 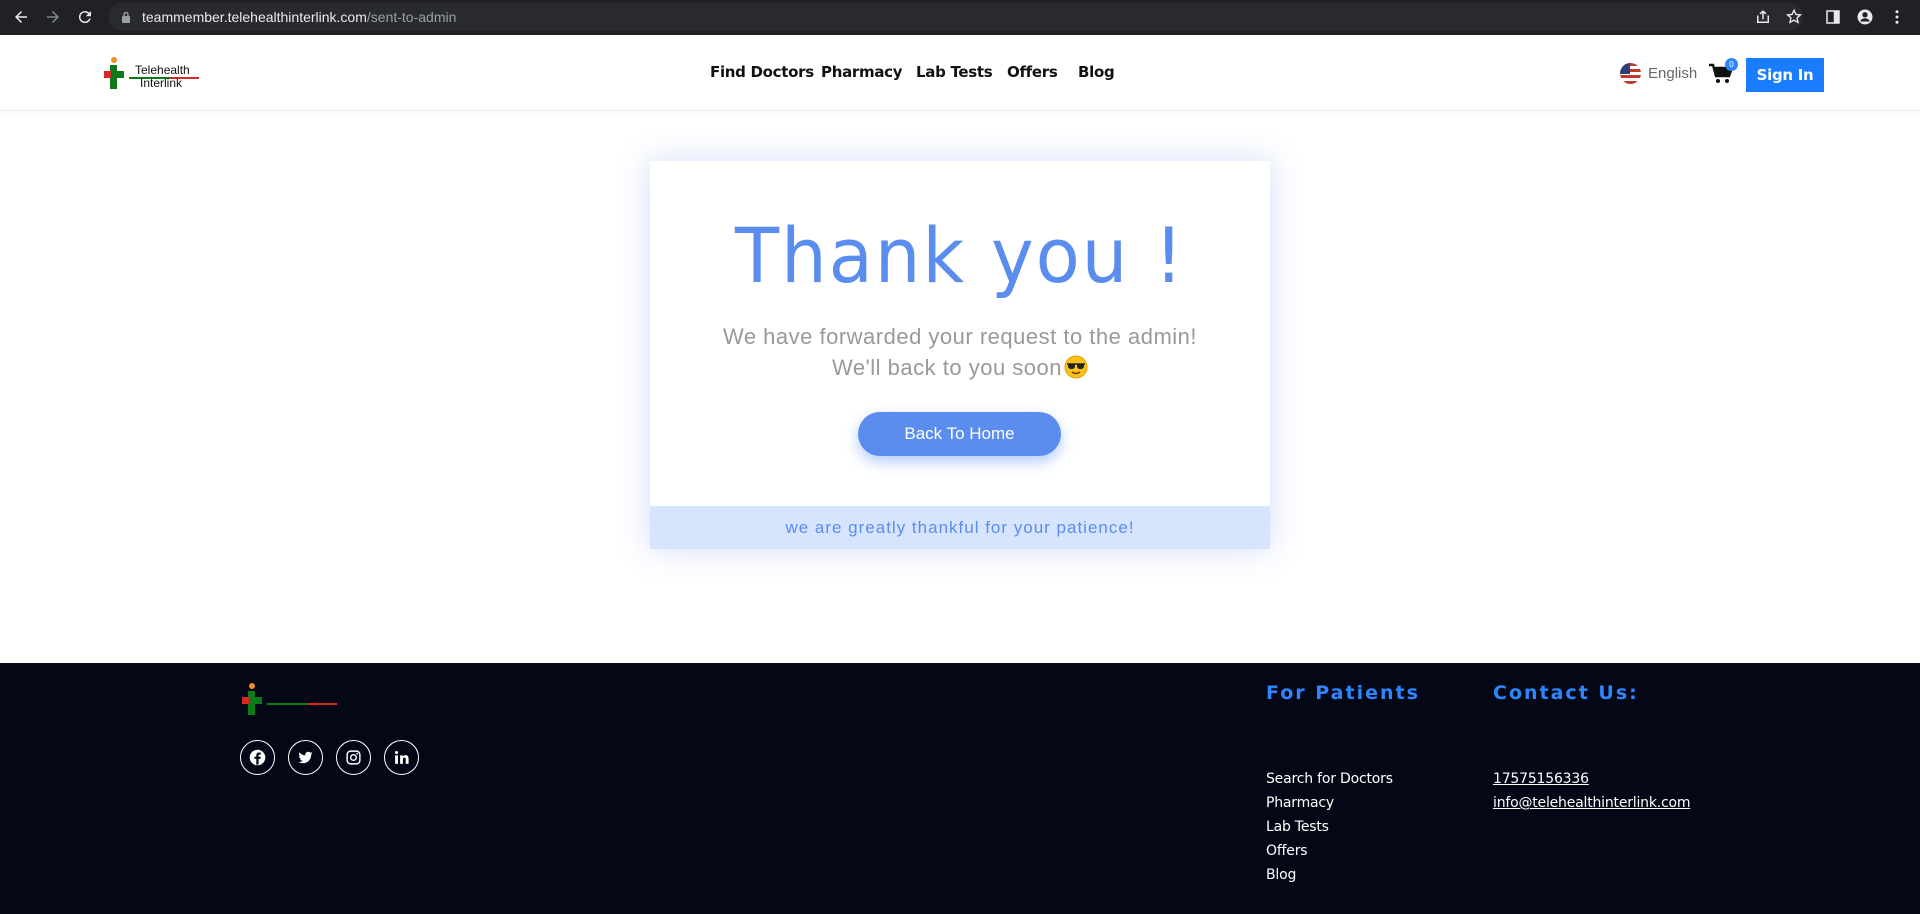 What do you see at coordinates (1032, 72) in the screenshot?
I see `nav-offers: Offers` at bounding box center [1032, 72].